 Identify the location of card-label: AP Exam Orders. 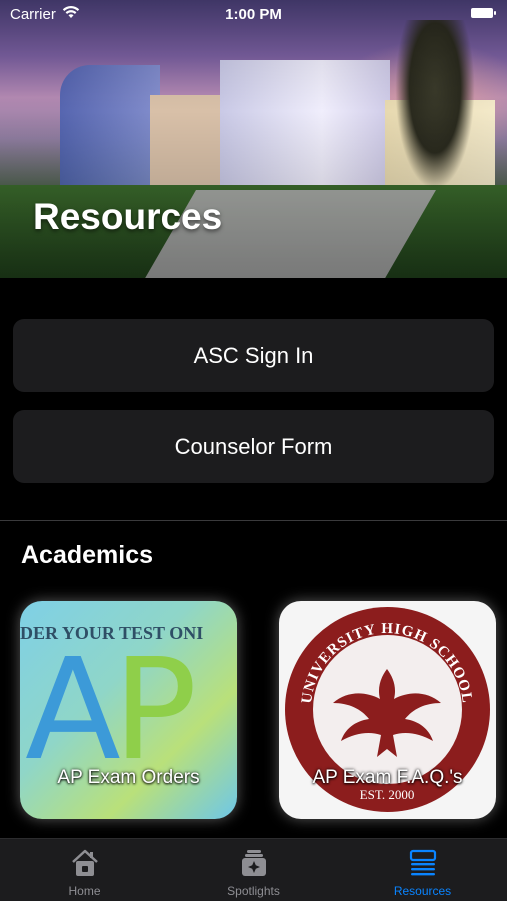
(128, 777).